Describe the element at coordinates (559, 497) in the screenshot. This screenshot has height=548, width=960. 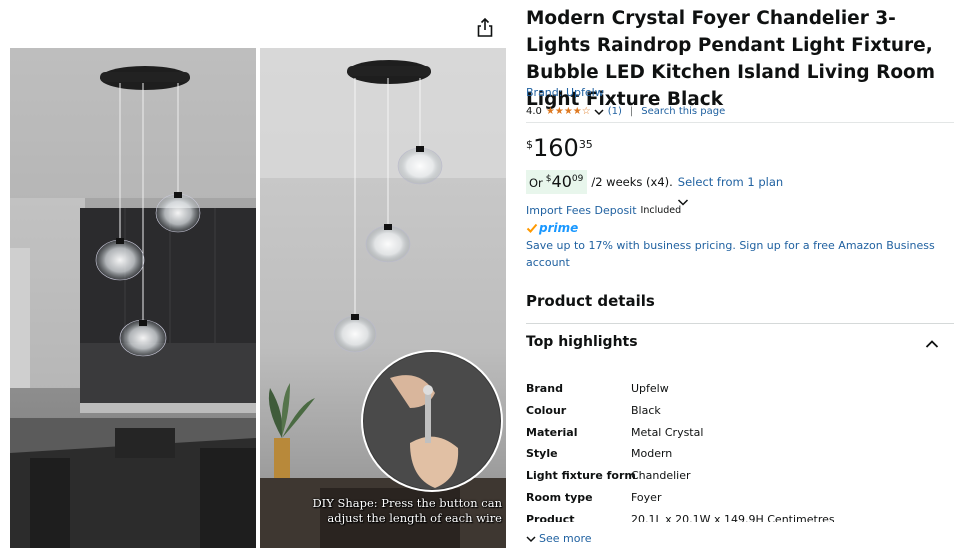
I see `spec-key: Room type` at that location.